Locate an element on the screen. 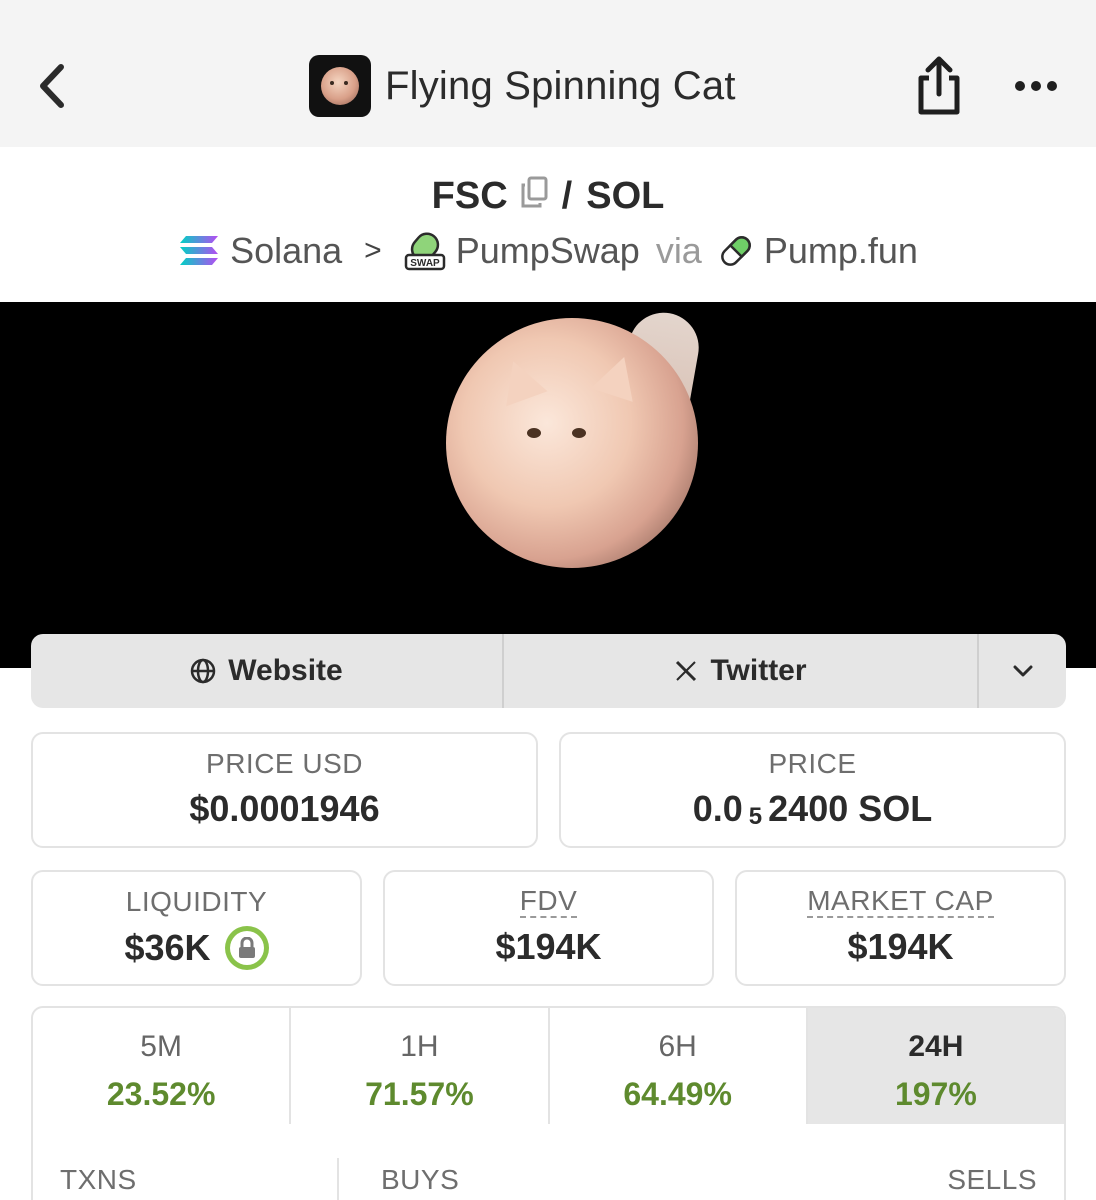 This screenshot has width=1096, height=1200. share-button is located at coordinates (939, 85).